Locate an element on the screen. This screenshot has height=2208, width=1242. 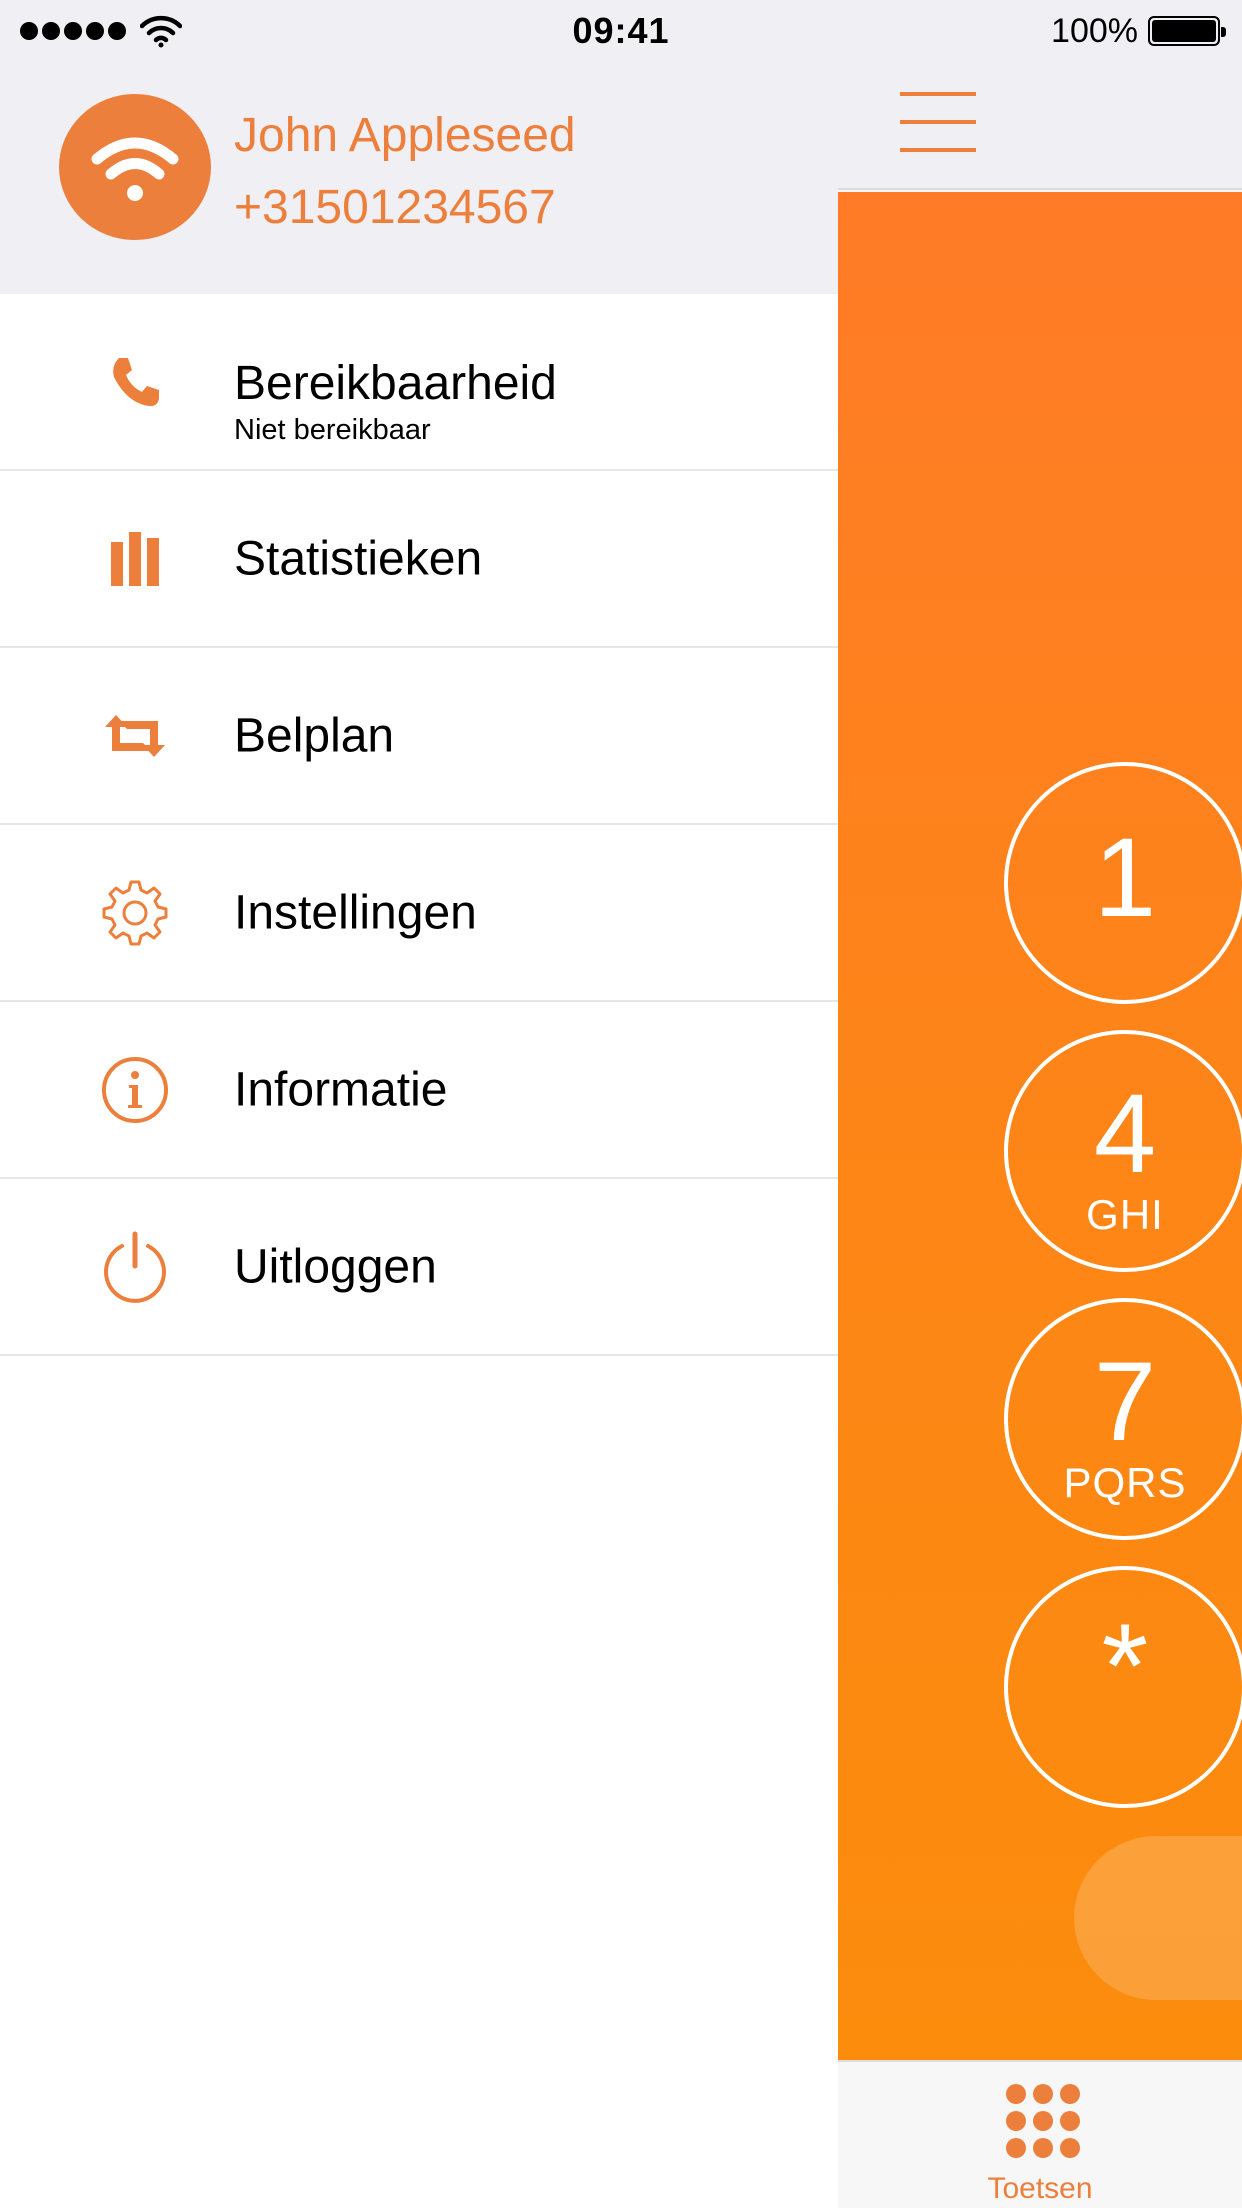
menu-item-instellingen: Instellingen is located at coordinates (419, 913).